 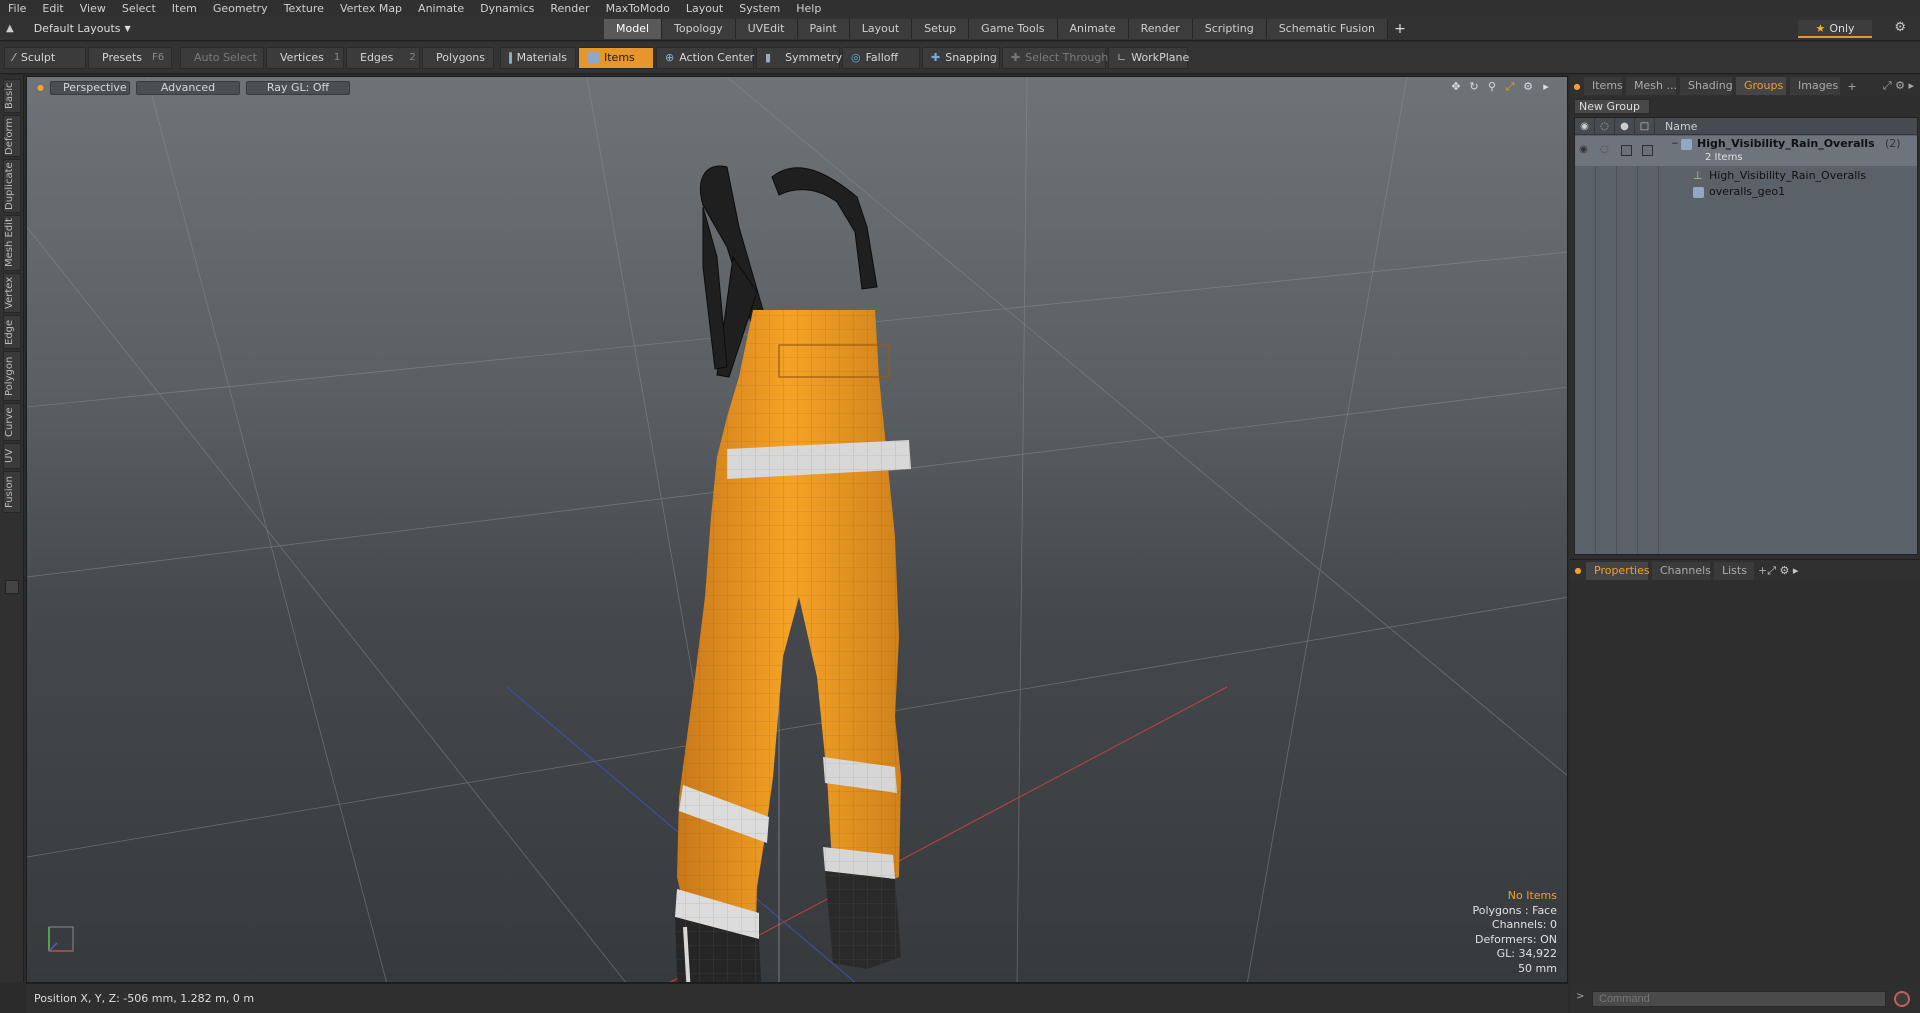 I want to click on command-input, so click(x=1739, y=999).